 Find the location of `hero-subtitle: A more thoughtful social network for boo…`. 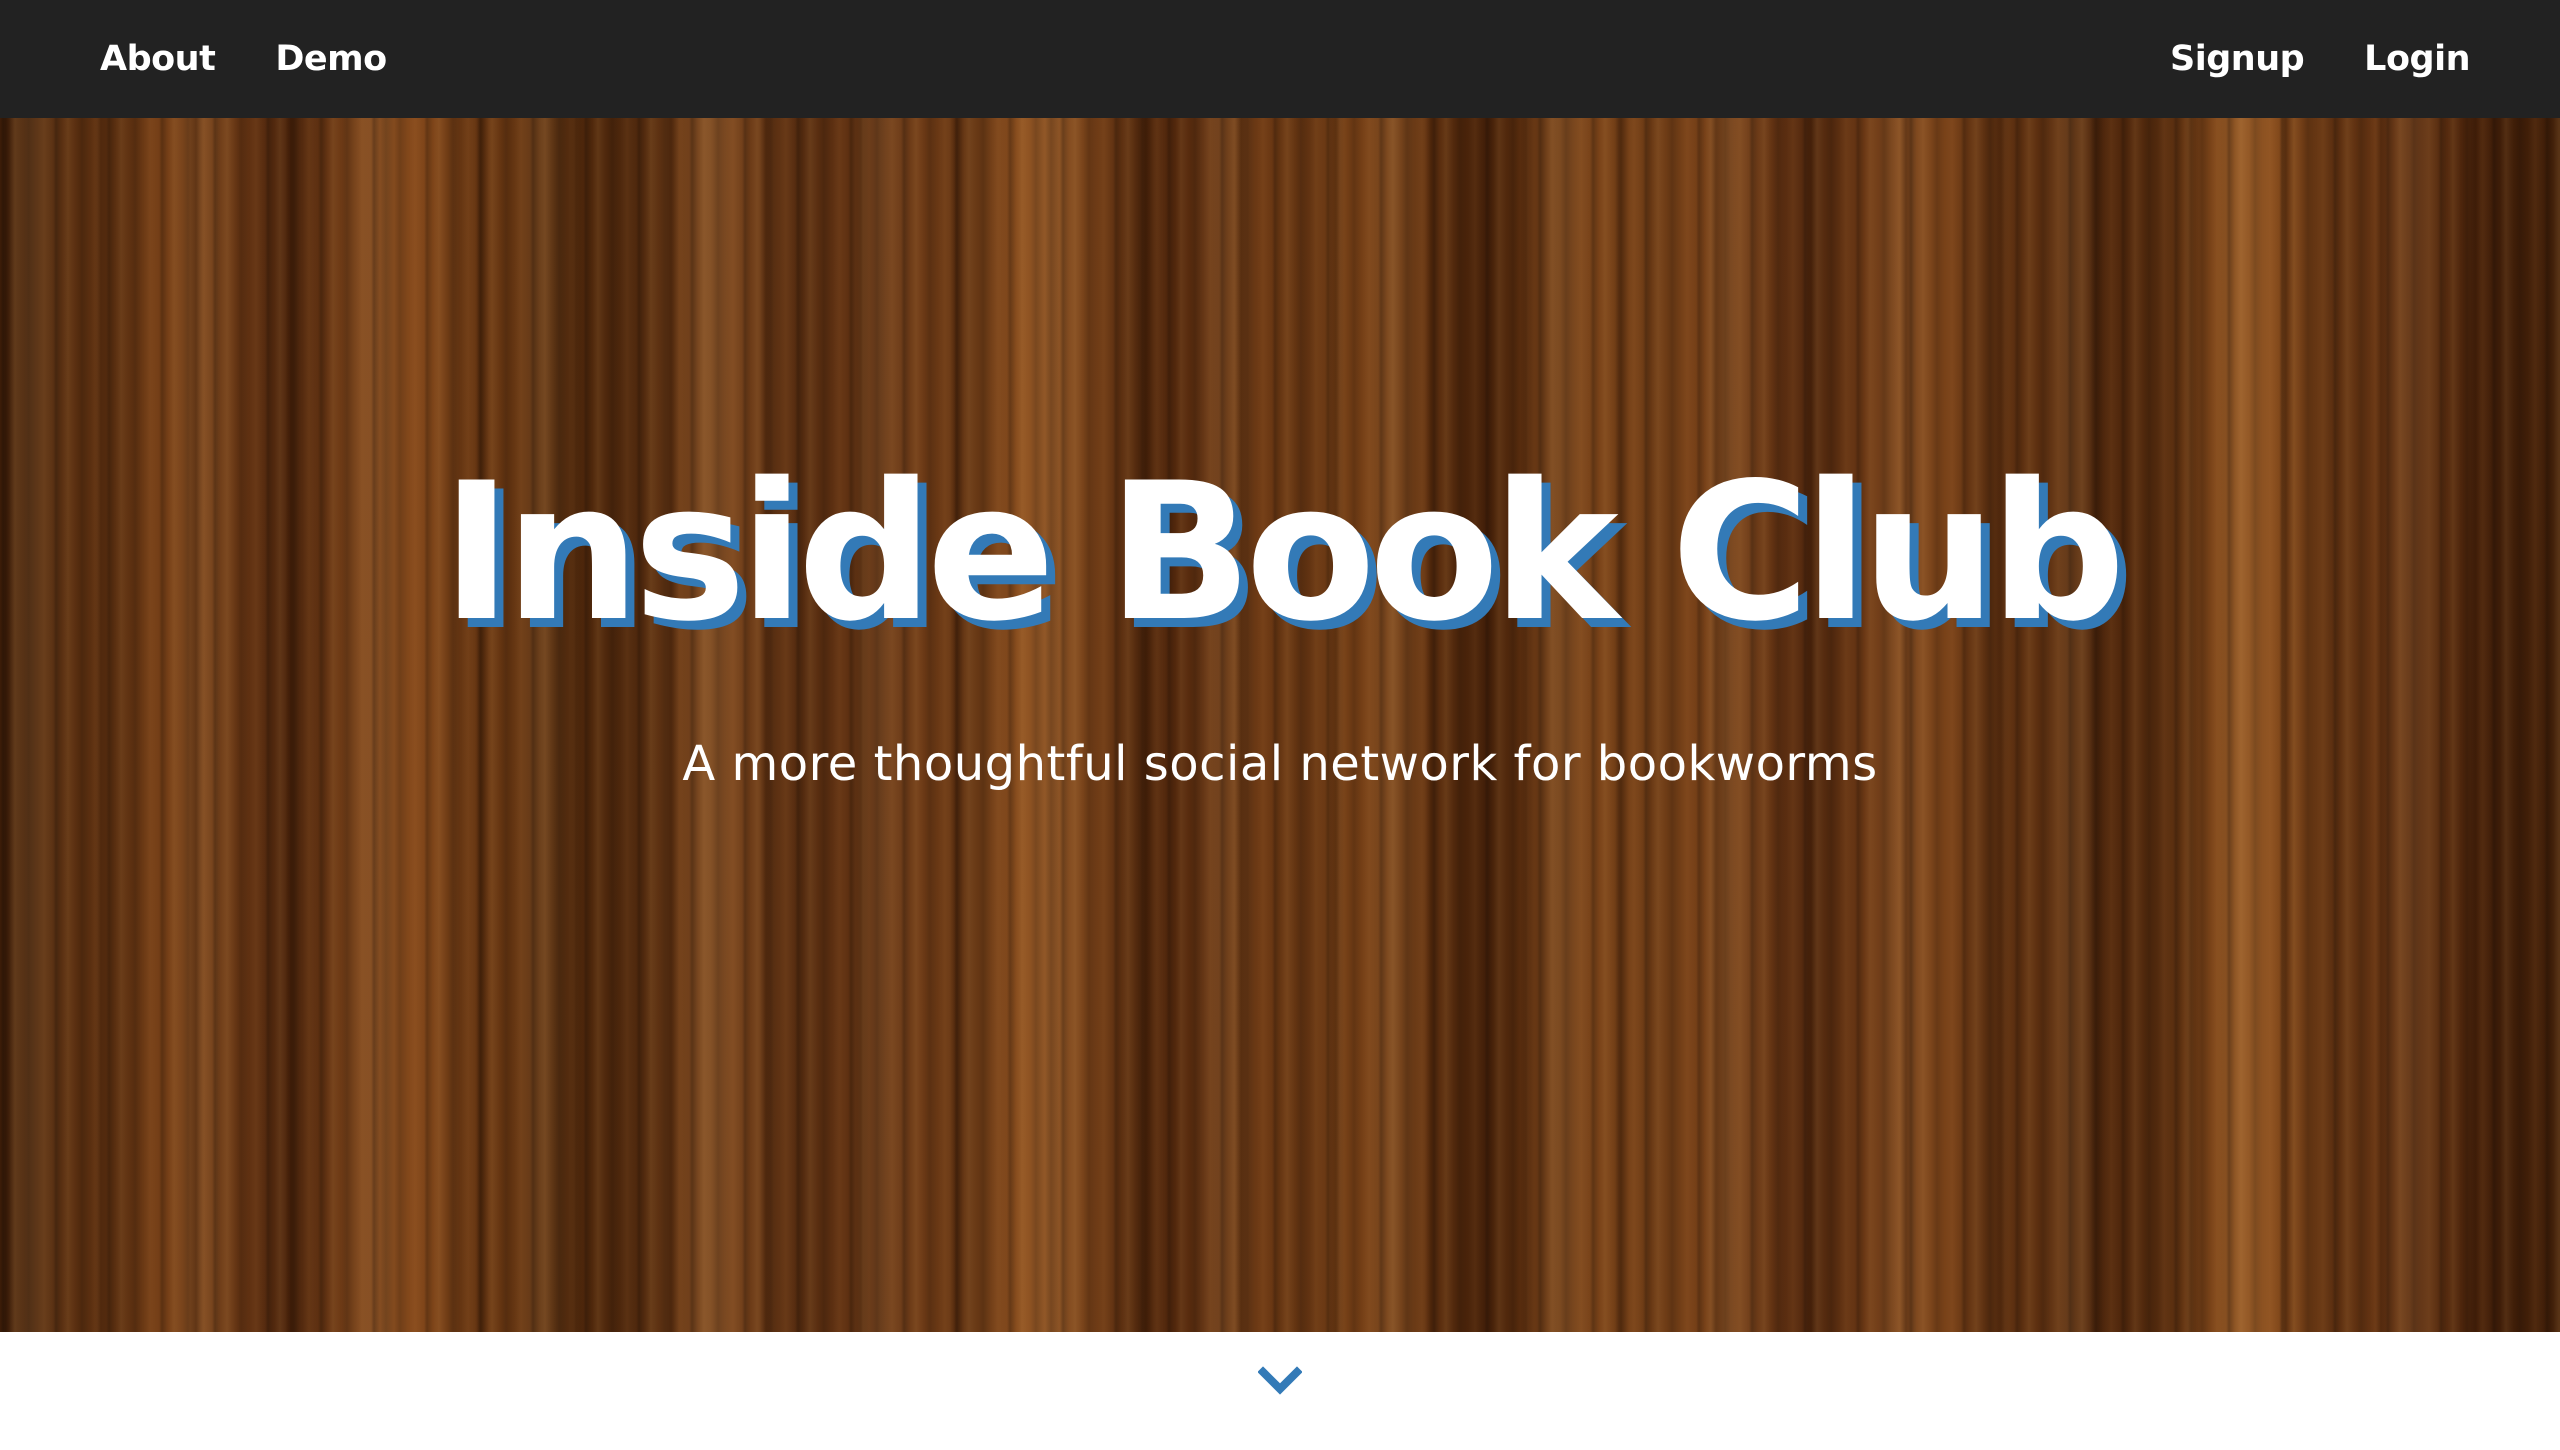

hero-subtitle: A more thoughtful social network for boo… is located at coordinates (1280, 764).